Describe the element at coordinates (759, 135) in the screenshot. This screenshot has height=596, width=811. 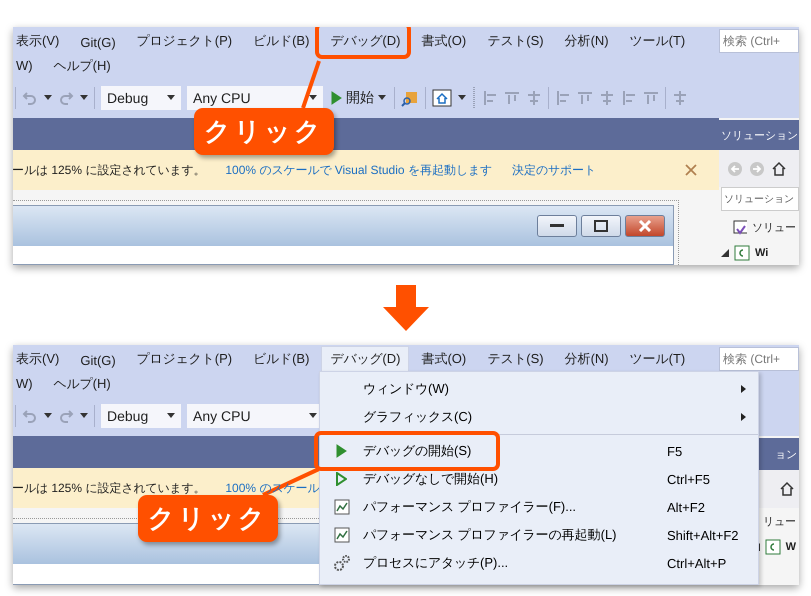
I see `panel-title: ソリューション` at that location.